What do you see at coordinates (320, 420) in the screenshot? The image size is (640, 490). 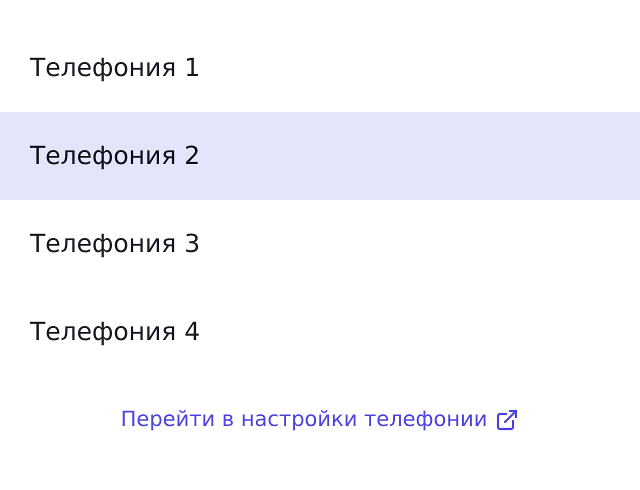 I see `settings-link: Перейти в настройки телефонии` at bounding box center [320, 420].